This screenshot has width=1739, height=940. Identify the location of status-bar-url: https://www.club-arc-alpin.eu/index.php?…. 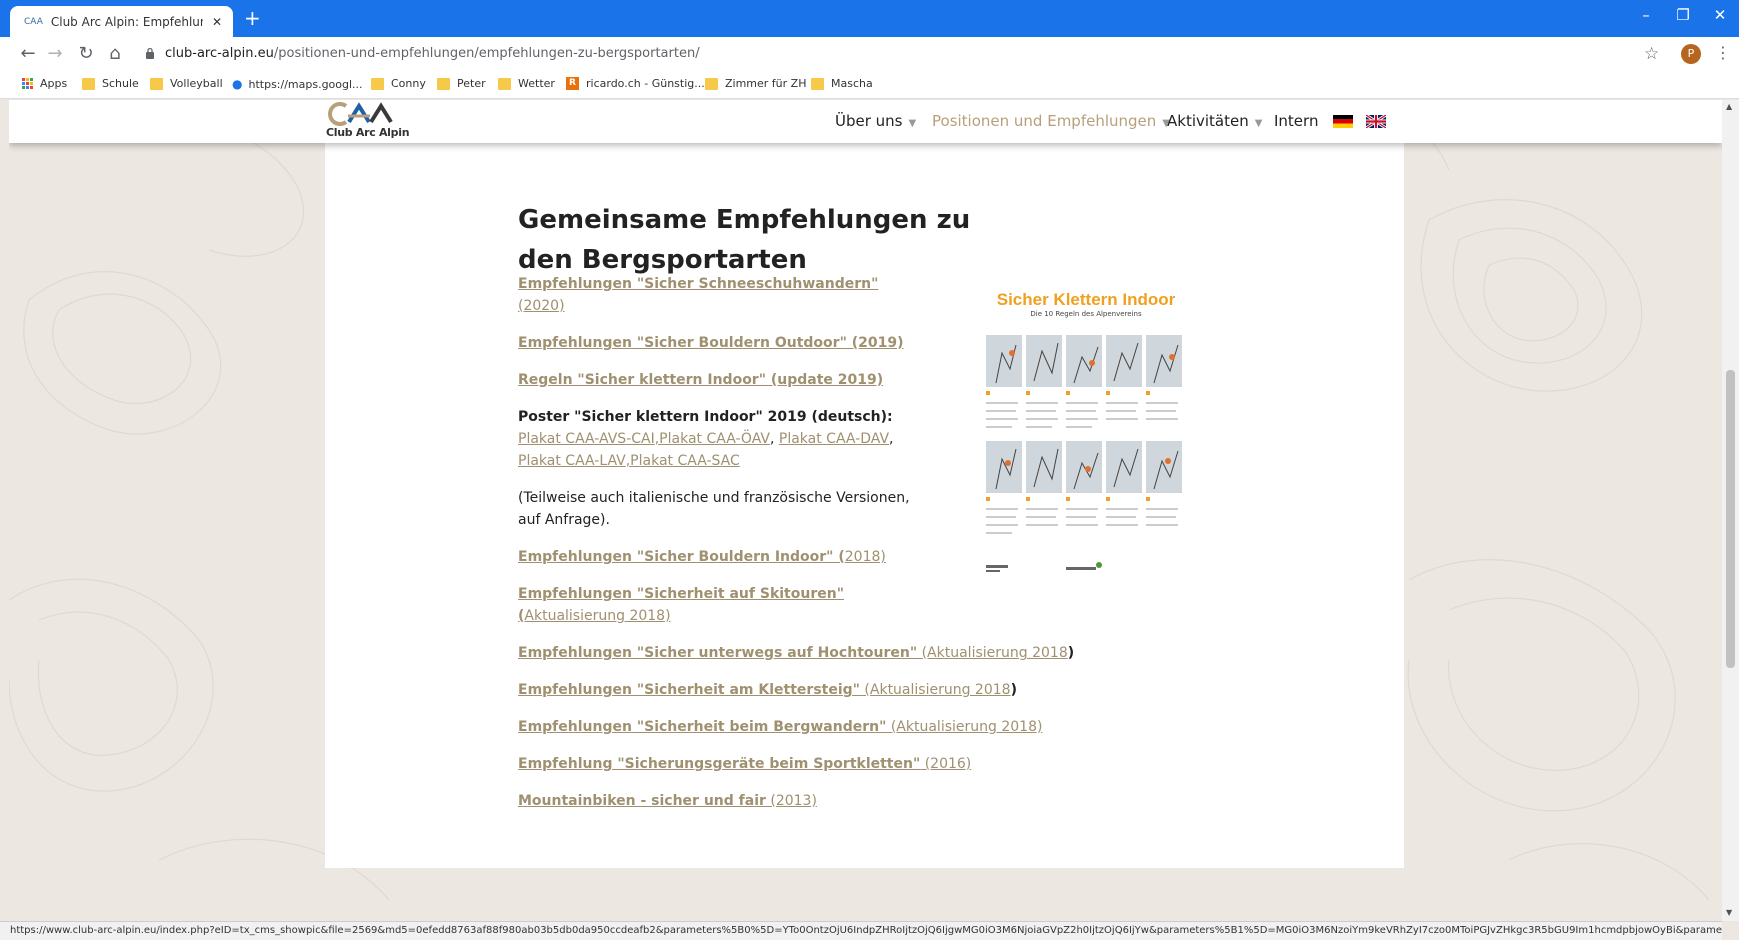
(861, 930).